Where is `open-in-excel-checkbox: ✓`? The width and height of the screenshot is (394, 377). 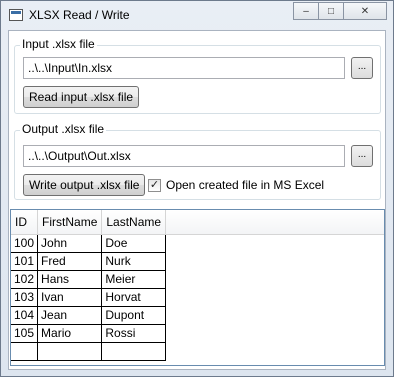 open-in-excel-checkbox: ✓ is located at coordinates (154, 185).